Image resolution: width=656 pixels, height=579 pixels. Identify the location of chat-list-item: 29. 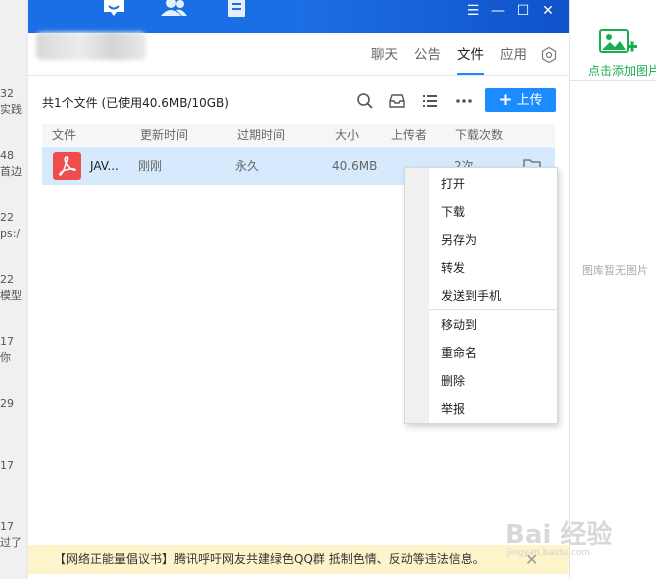
(15, 404).